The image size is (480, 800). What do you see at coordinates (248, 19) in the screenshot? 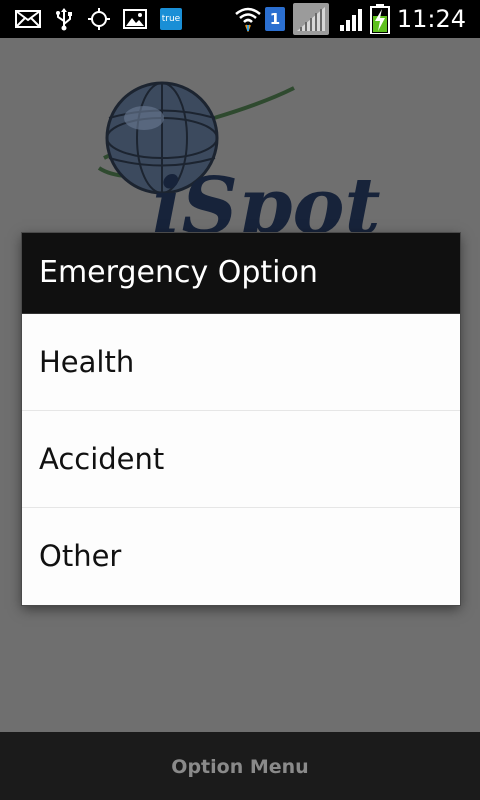
I see `wifi-icon` at bounding box center [248, 19].